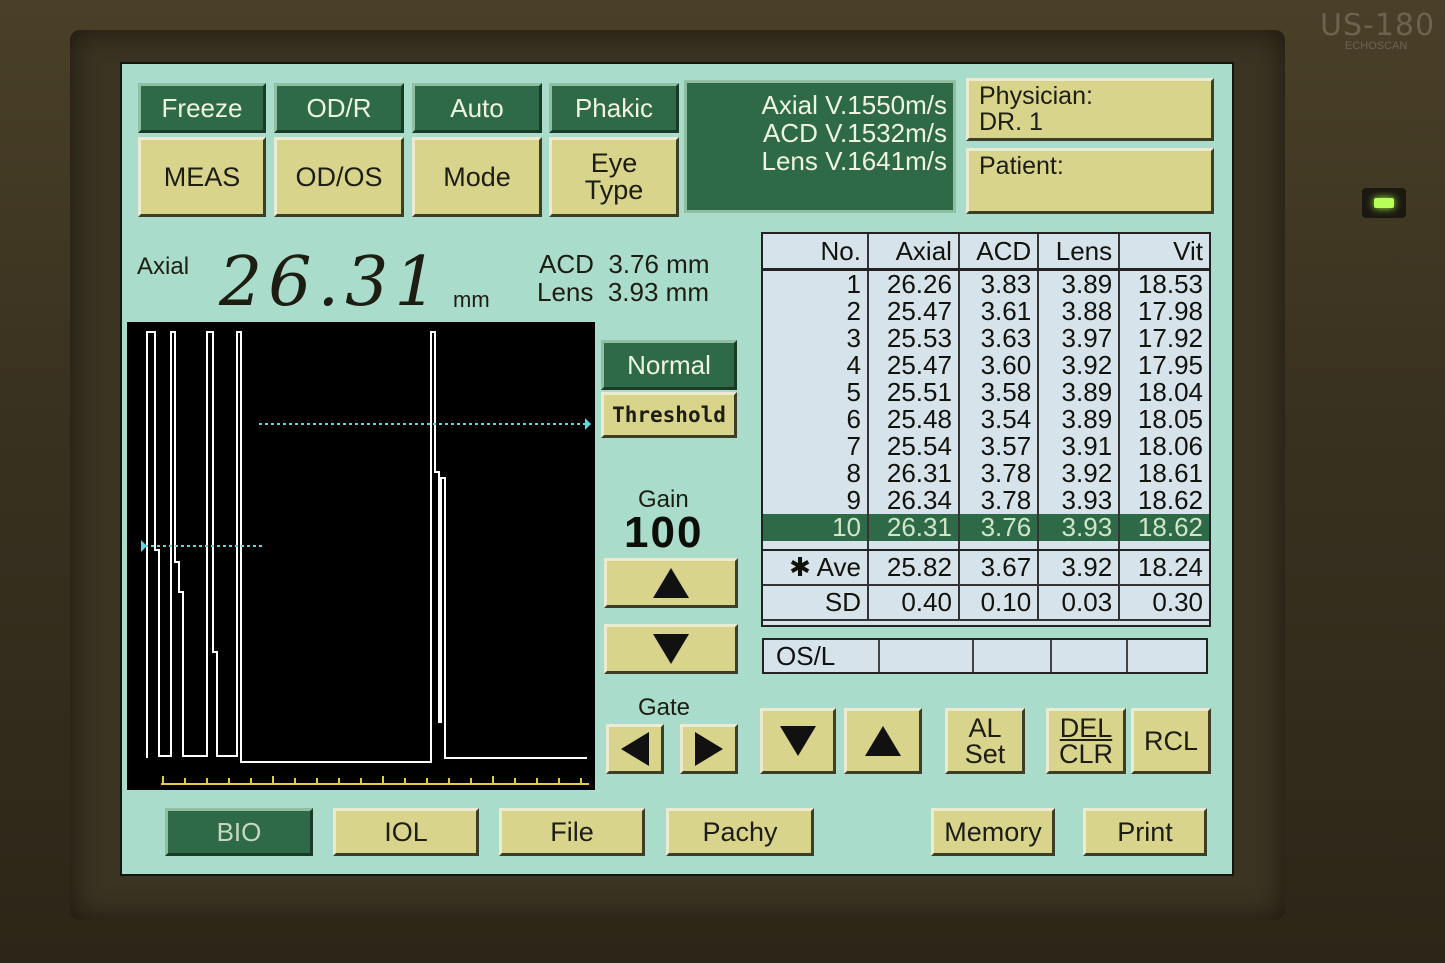  Describe the element at coordinates (986, 283) in the screenshot. I see `table-row: 1 26.26 3.83 3.89 18.53` at that location.